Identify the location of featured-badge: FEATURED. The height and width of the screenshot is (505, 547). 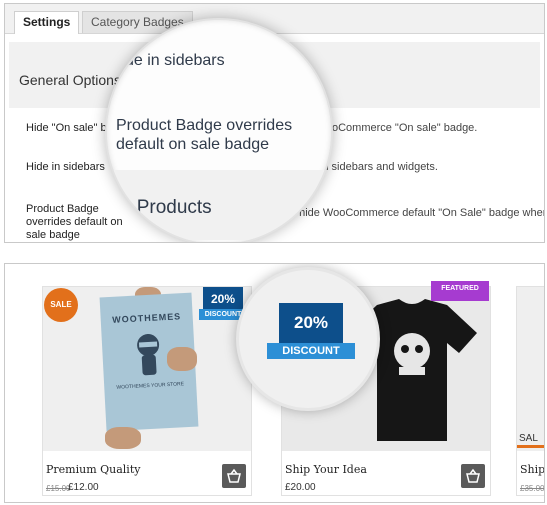
(460, 291).